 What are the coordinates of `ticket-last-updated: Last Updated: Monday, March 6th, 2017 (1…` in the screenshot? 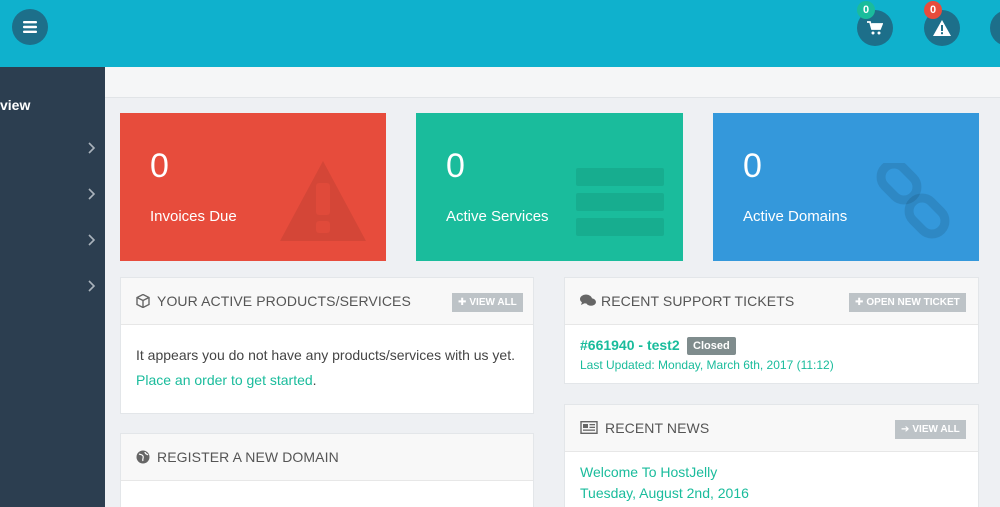 It's located at (707, 365).